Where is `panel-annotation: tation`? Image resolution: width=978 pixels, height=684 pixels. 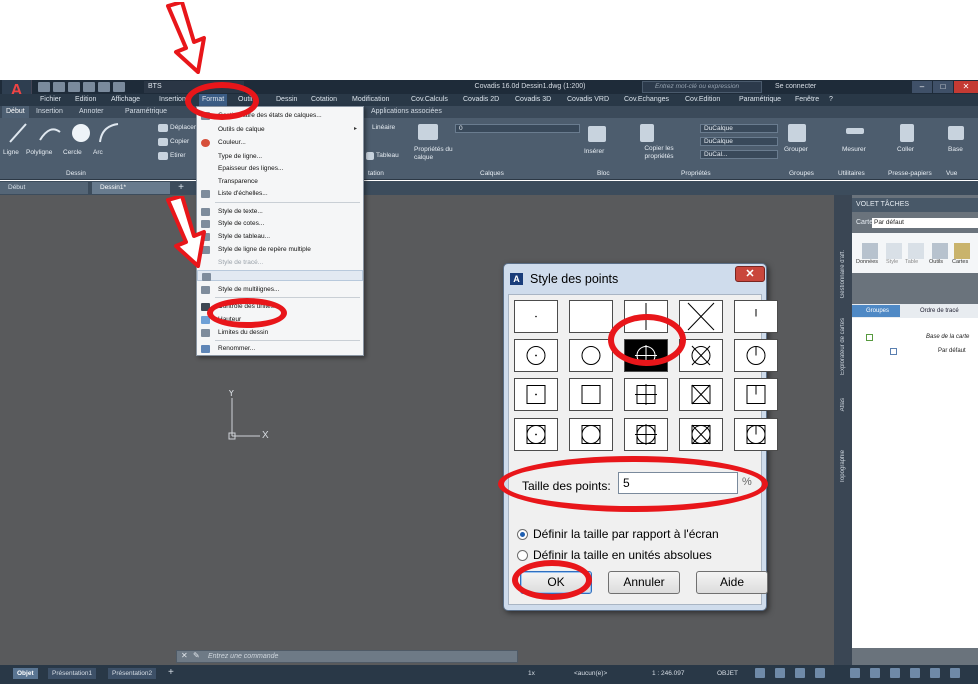 panel-annotation: tation is located at coordinates (376, 174).